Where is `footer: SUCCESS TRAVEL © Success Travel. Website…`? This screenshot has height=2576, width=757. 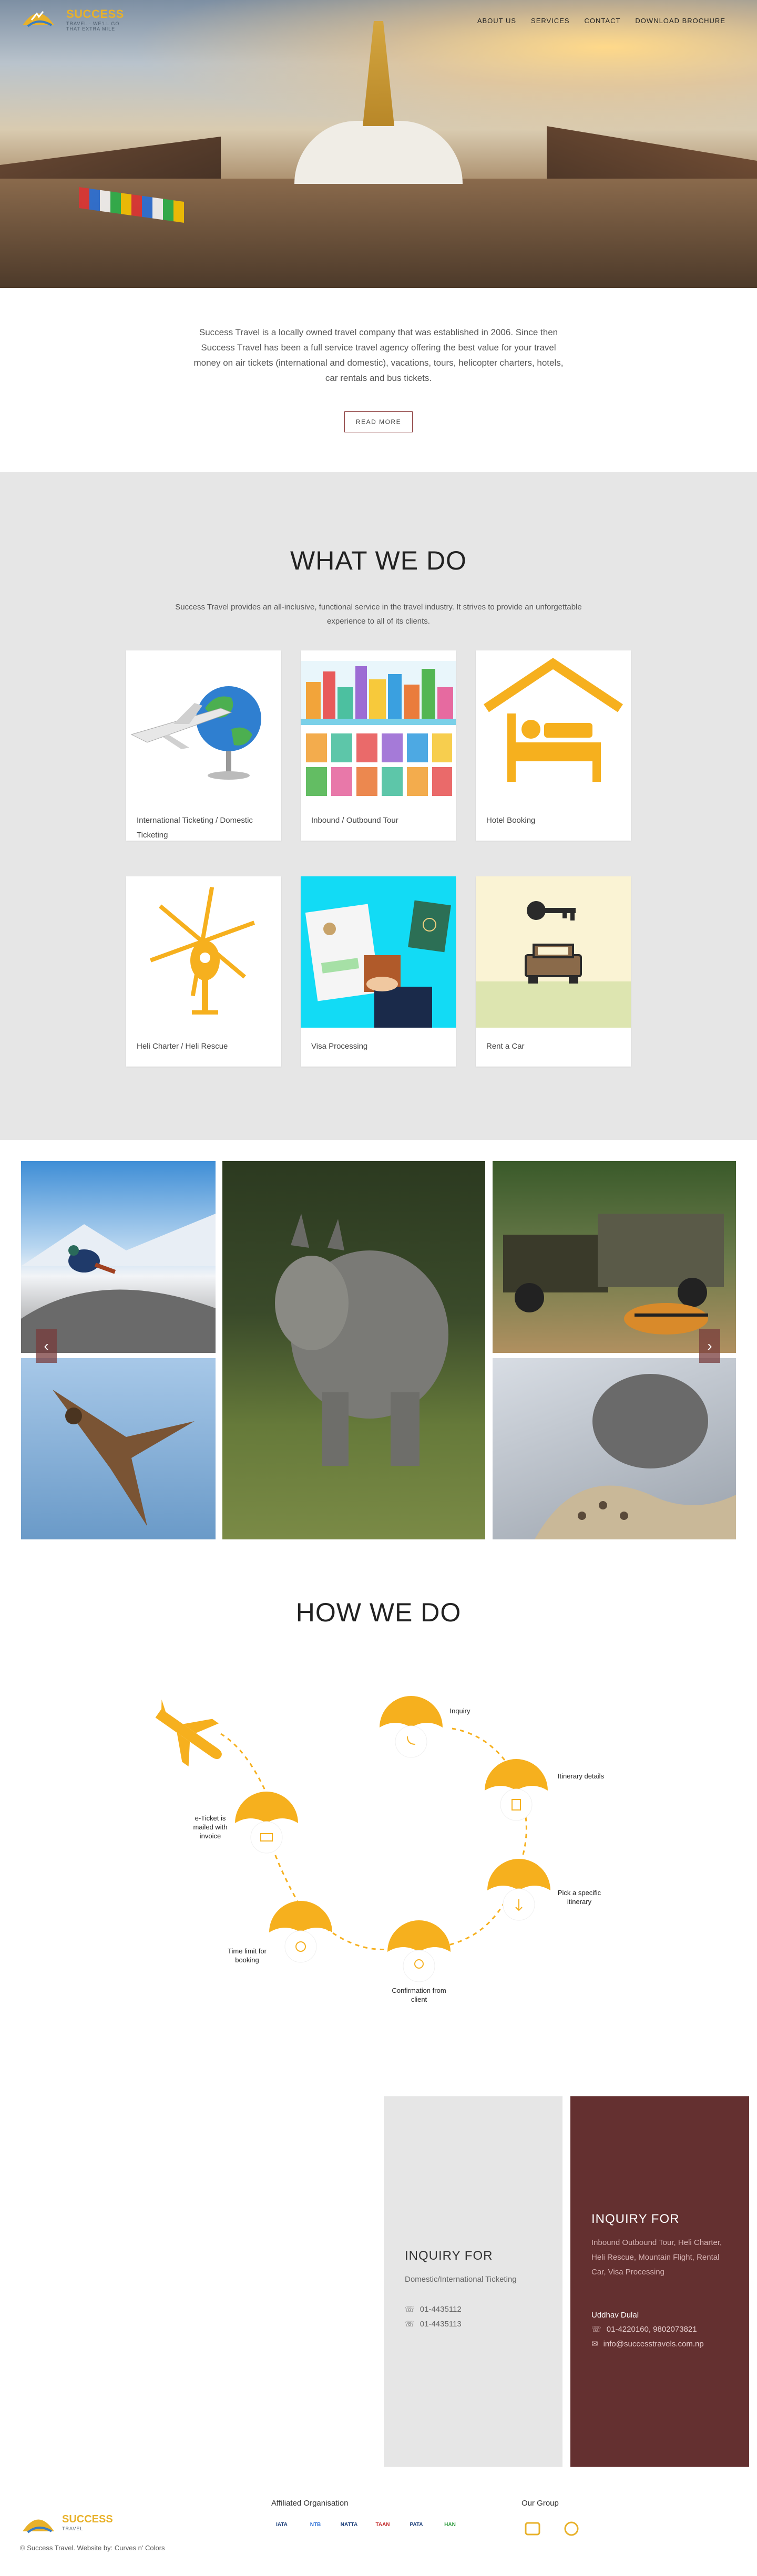
footer: SUCCESS TRAVEL © Success Travel. Website… is located at coordinates (378, 2522).